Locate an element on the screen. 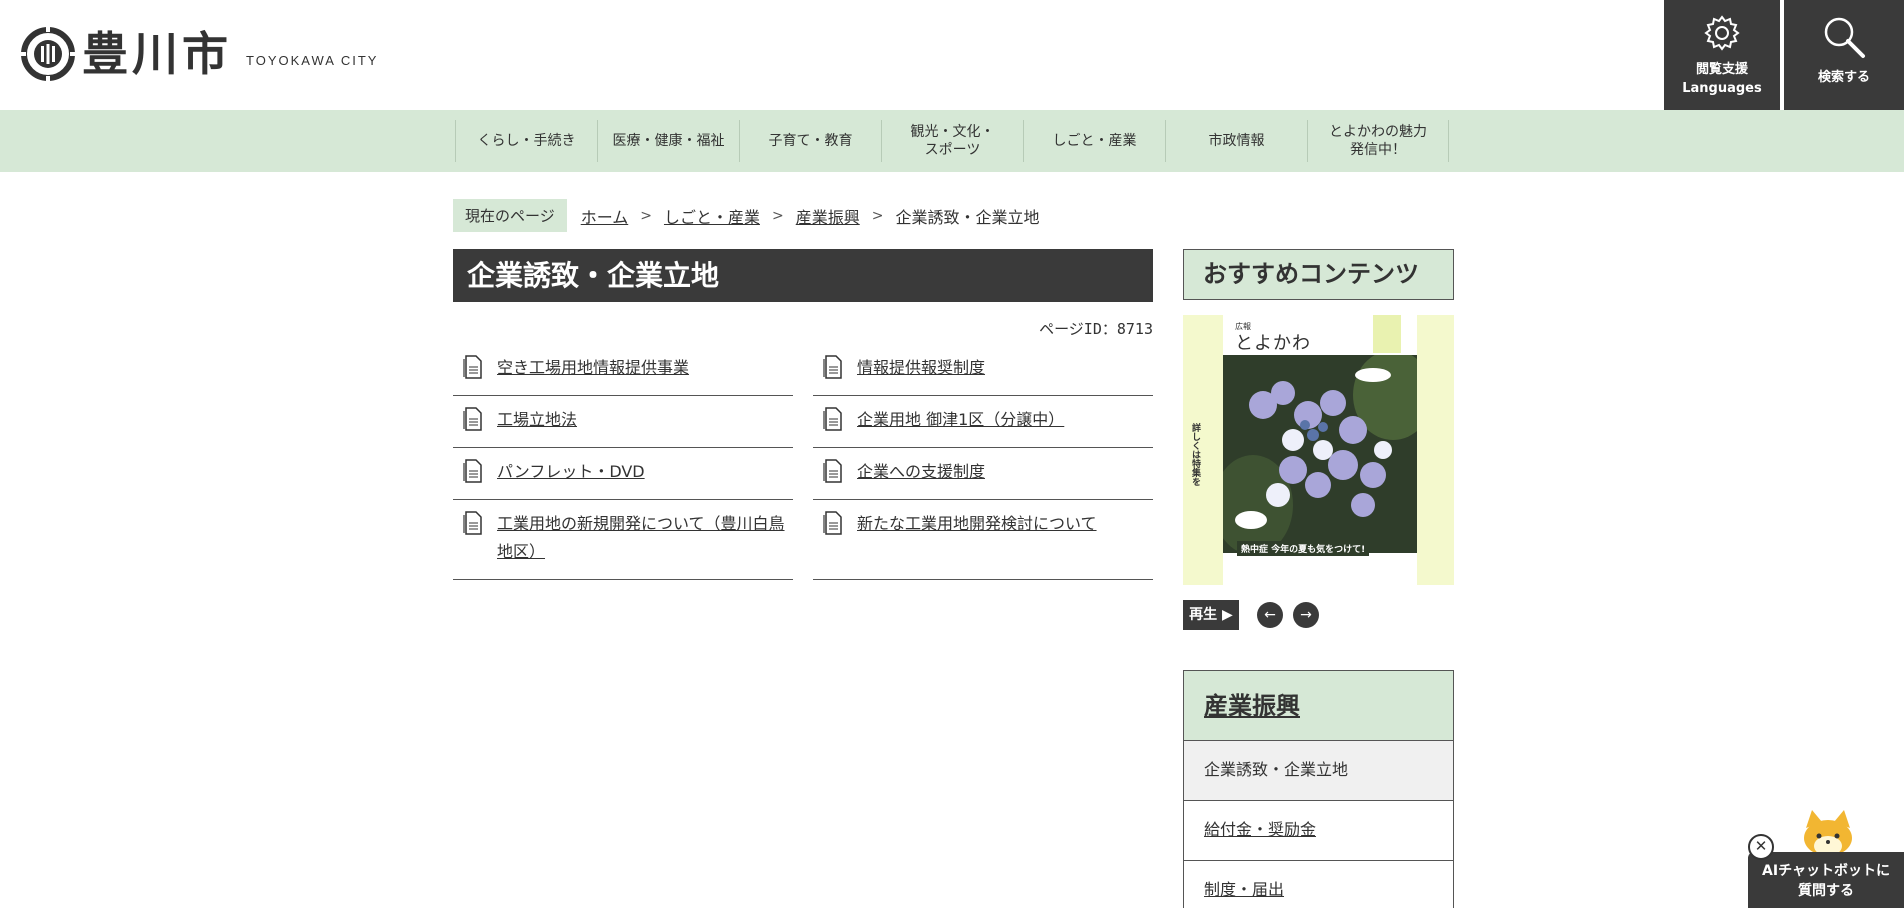  breadcrumb-industry: 産業振興 is located at coordinates (828, 216).